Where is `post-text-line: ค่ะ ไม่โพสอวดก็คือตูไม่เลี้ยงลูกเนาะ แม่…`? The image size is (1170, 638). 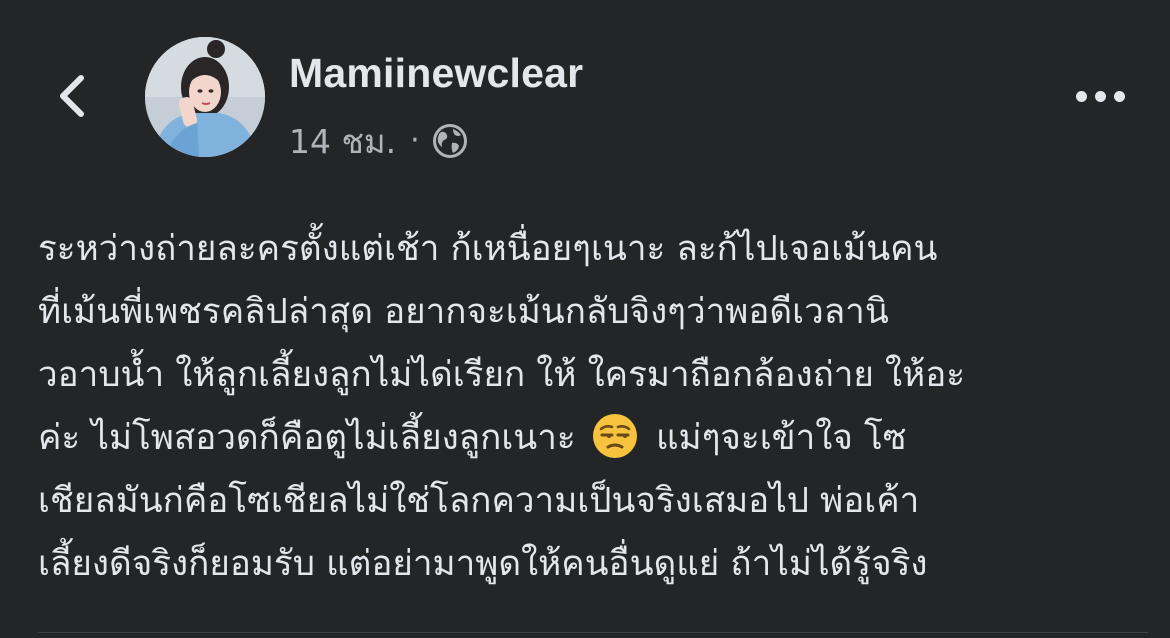
post-text-line: ค่ะ ไม่โพสอวดก็คือตูไม่เลี้ยงลูกเนาะ แม่… is located at coordinates (593, 438).